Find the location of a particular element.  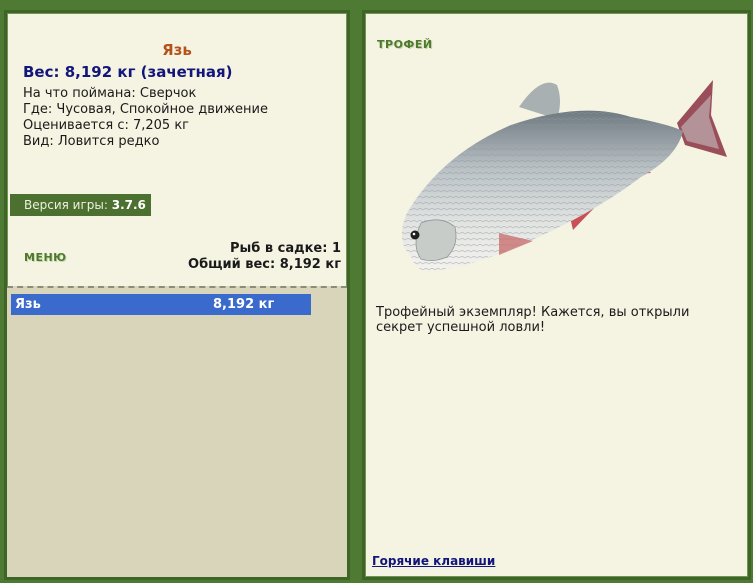

menu-button: МЕНЮ is located at coordinates (45, 257).